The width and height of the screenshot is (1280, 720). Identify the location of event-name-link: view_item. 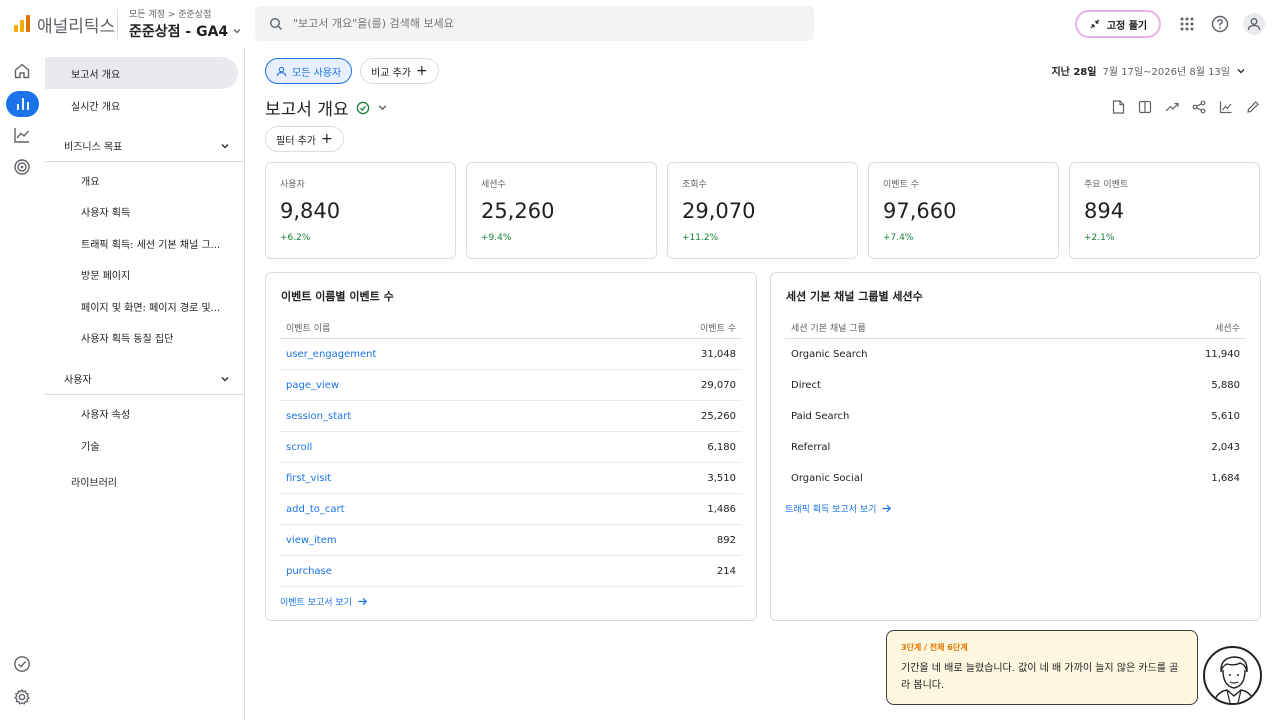
(311, 540).